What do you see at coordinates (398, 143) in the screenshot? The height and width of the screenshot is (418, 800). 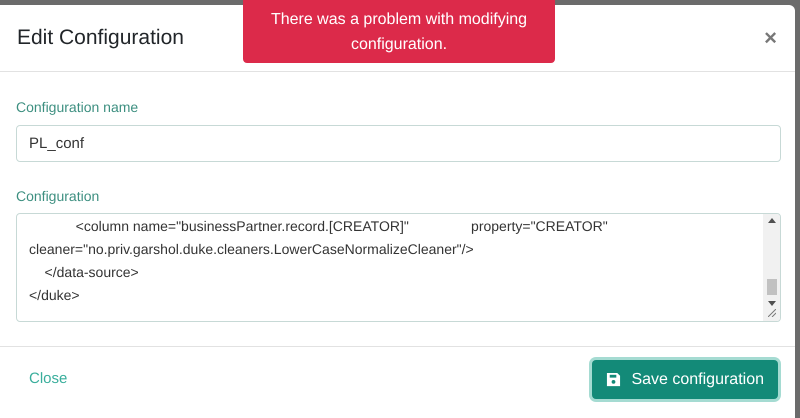 I see `configuration-name-field: PL_conf` at bounding box center [398, 143].